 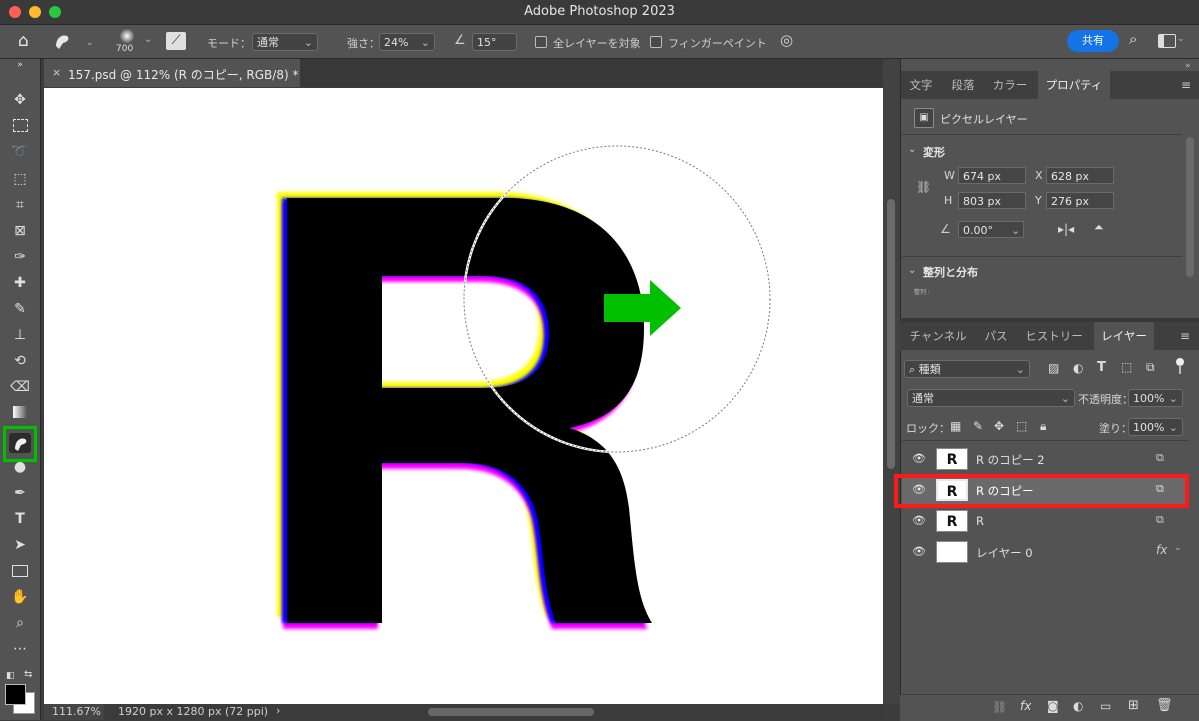 What do you see at coordinates (20, 65) in the screenshot?
I see `expand-toolbar-icon: »` at bounding box center [20, 65].